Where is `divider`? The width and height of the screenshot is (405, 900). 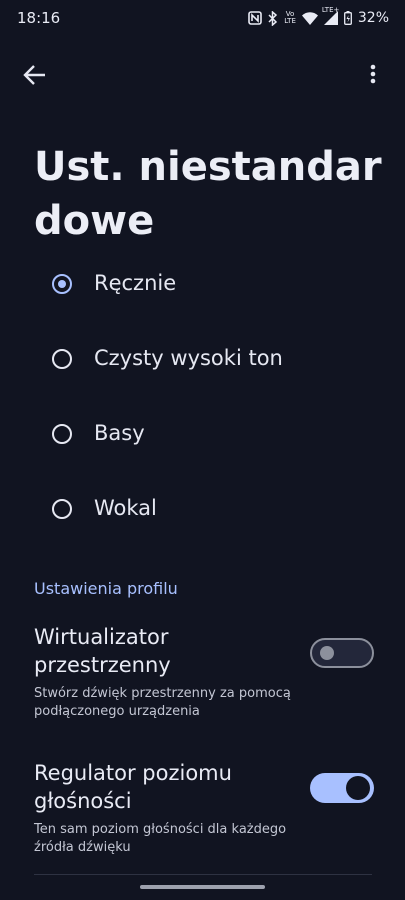
divider is located at coordinates (203, 874).